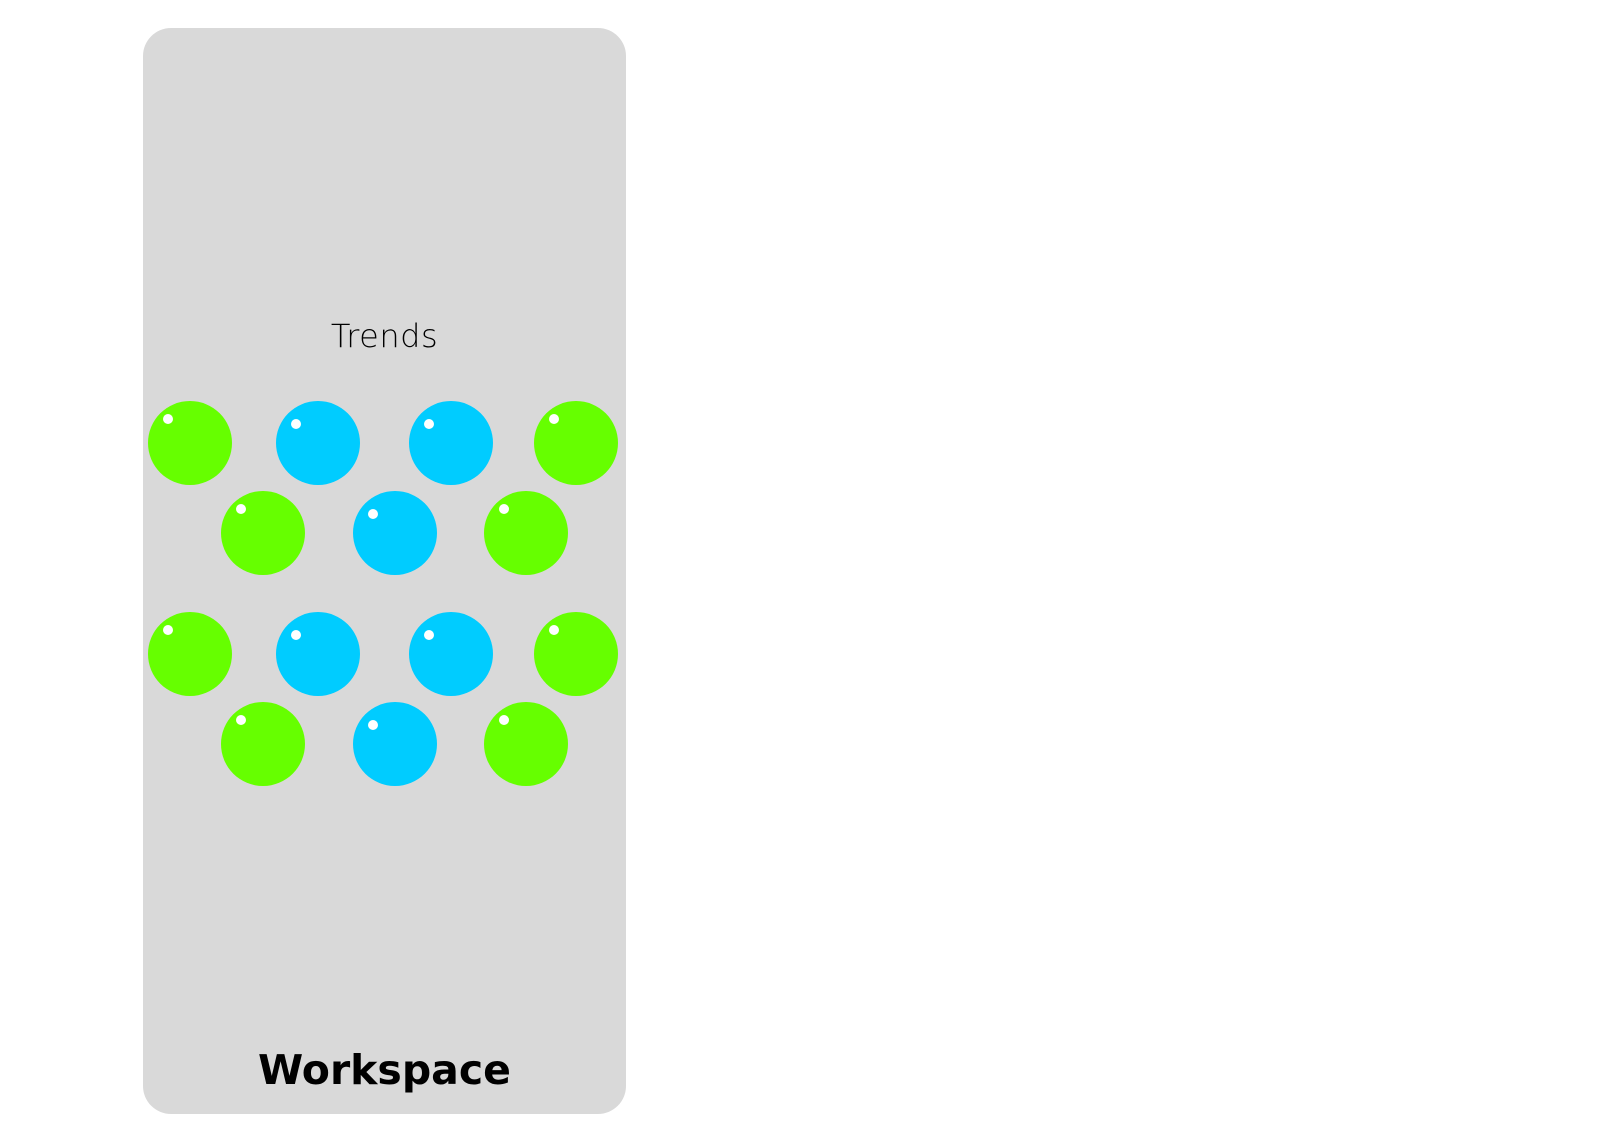 This screenshot has width=1614, height=1134. What do you see at coordinates (384, 336) in the screenshot?
I see `panel-title: Trends` at bounding box center [384, 336].